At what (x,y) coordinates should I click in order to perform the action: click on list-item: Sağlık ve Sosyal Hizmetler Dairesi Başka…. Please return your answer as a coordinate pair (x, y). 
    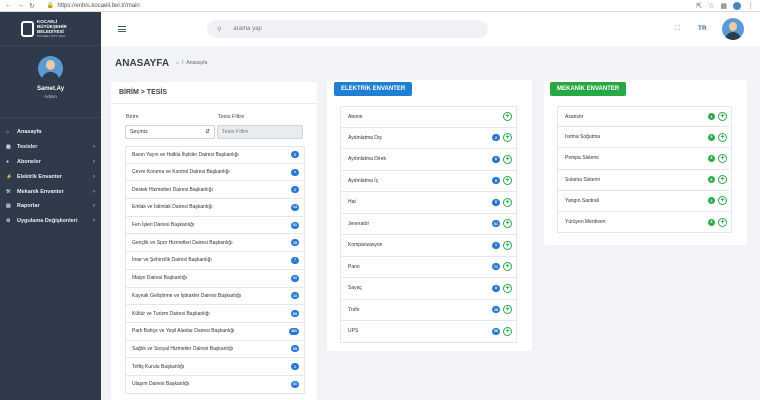
    Looking at the image, I should click on (215, 349).